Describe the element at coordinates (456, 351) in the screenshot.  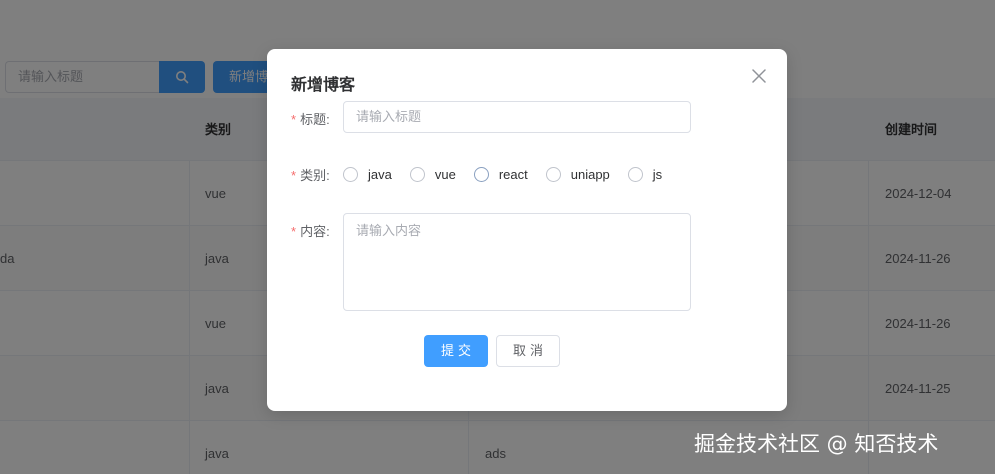
I see `submit-button: 提交` at that location.